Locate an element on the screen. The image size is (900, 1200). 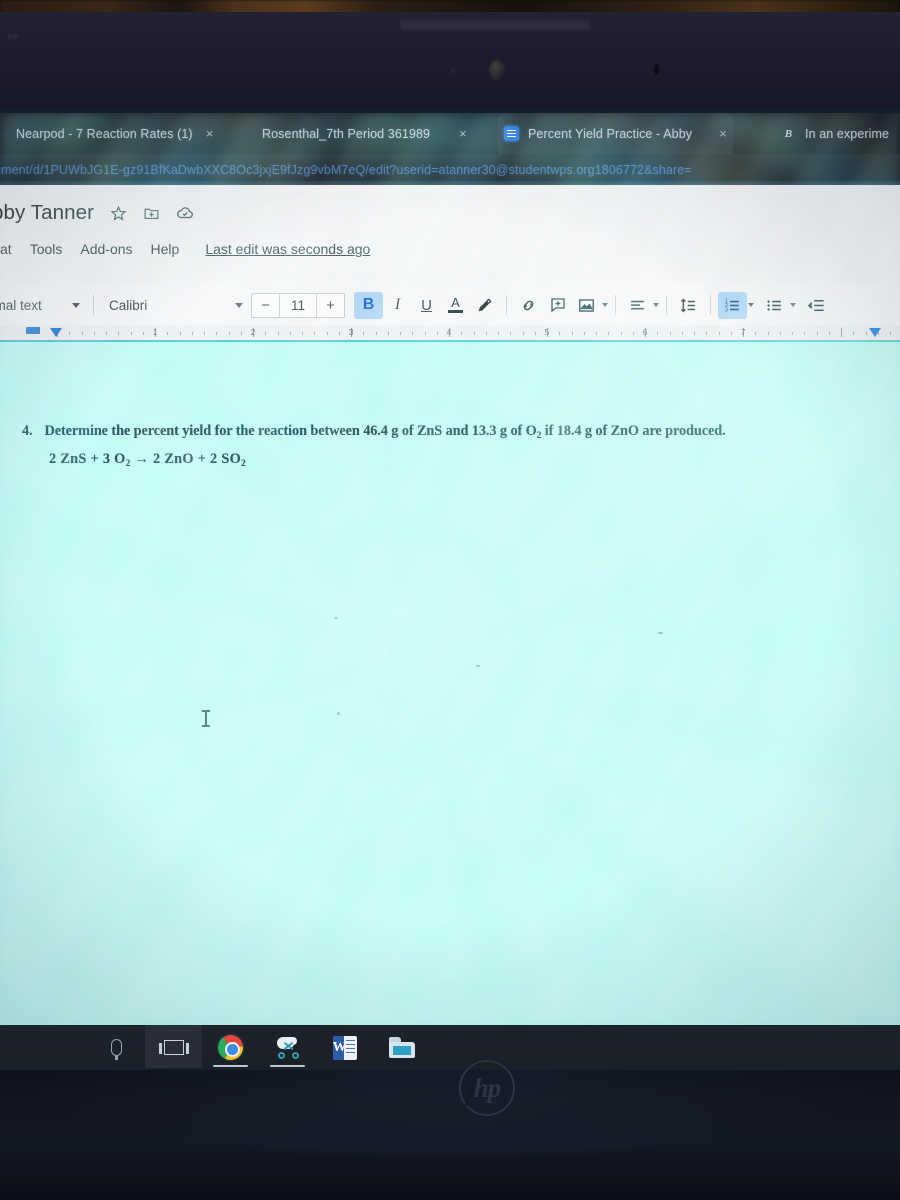
font-size-input: 11 is located at coordinates (298, 305).